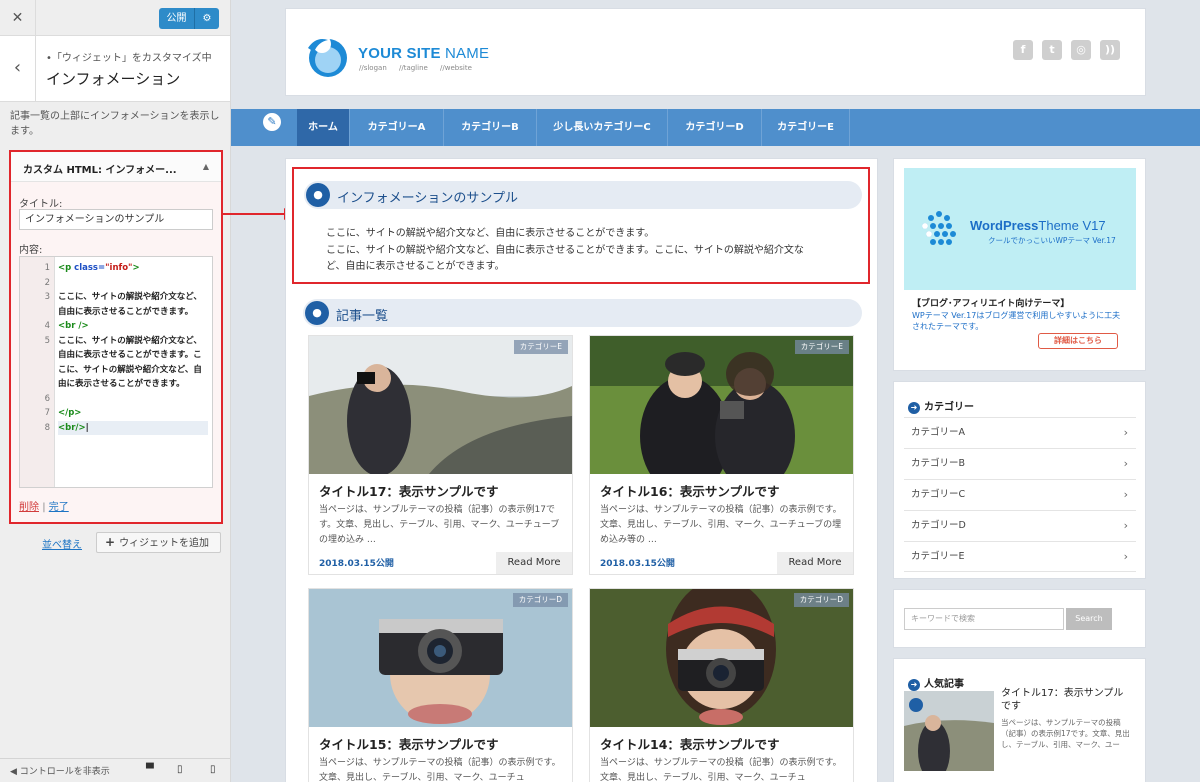 Image resolution: width=1200 pixels, height=782 pixels. I want to click on mobile-preview-icon: ▯, so click(213, 769).